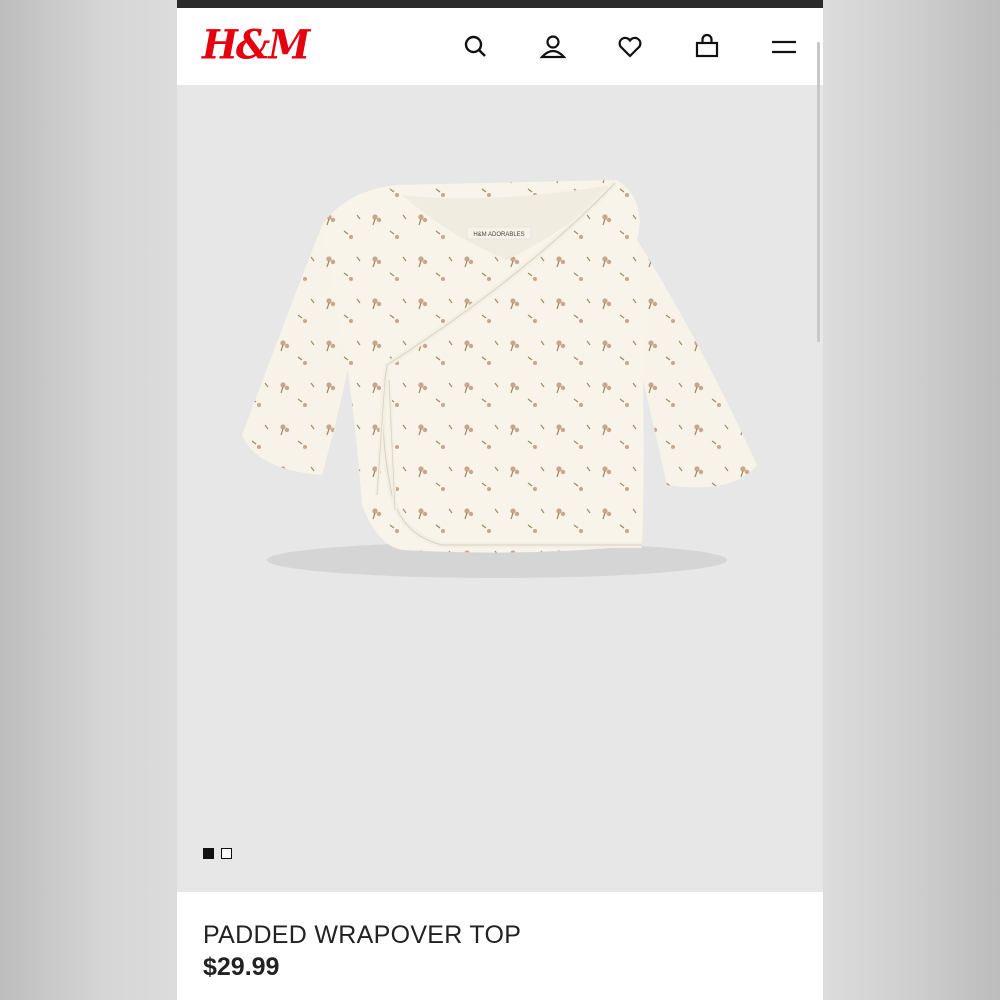  I want to click on carousel-indicators, so click(217, 853).